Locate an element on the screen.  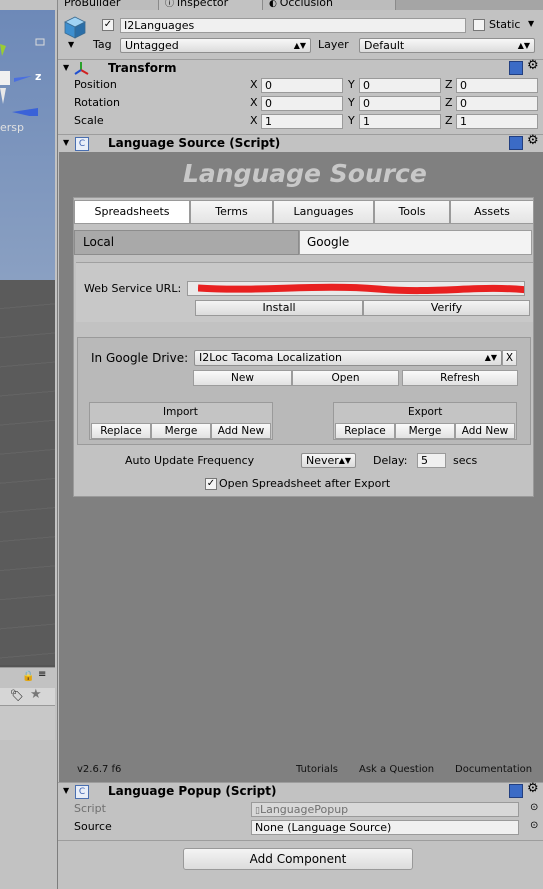
gameobject-name-field: I2Languages is located at coordinates (293, 25).